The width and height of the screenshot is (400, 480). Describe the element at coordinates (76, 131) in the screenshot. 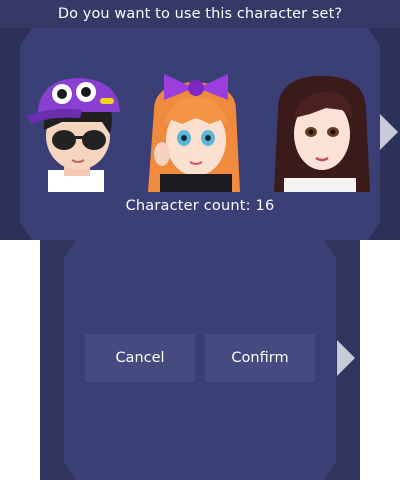

I see `boy-with-purple-cap-icon` at that location.